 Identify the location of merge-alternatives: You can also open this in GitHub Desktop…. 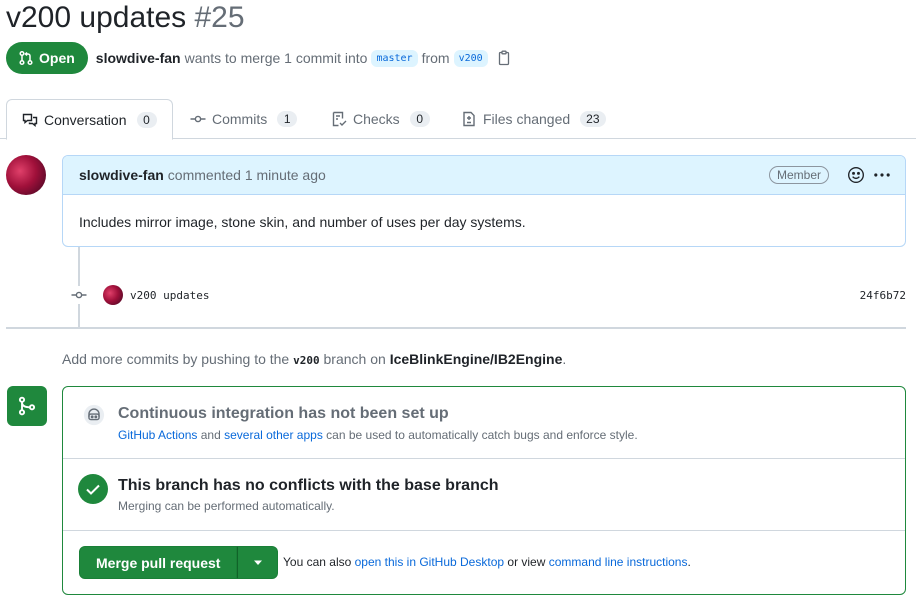
(487, 562).